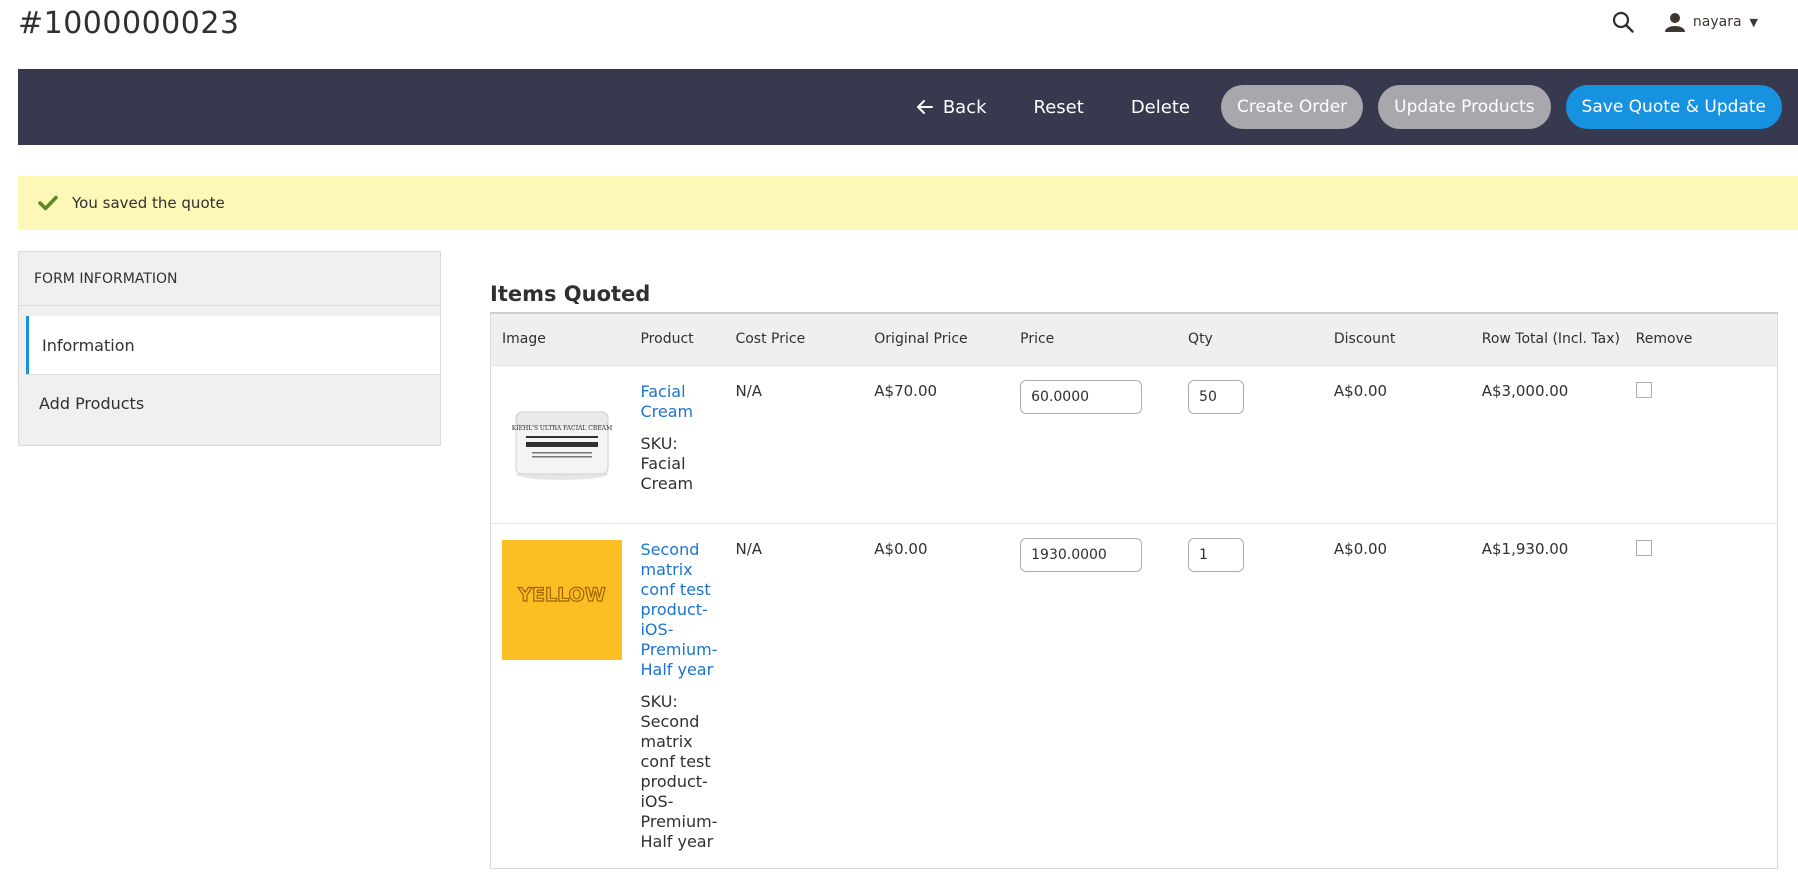 The width and height of the screenshot is (1798, 879). What do you see at coordinates (936, 339) in the screenshot?
I see `column-header-original-price: Original Price` at bounding box center [936, 339].